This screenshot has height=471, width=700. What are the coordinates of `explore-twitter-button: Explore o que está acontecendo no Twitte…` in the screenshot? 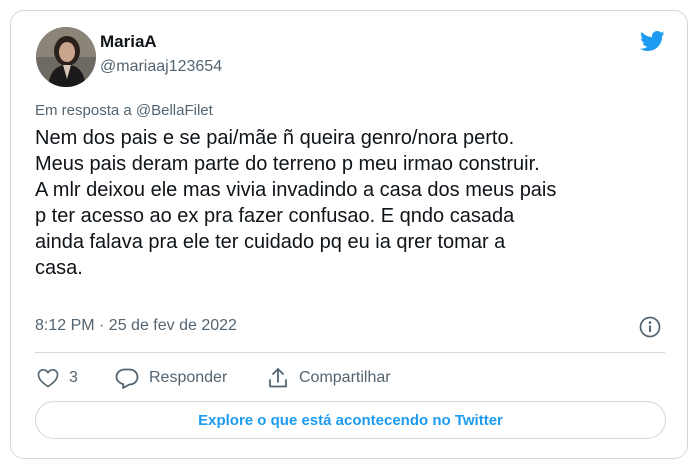 It's located at (350, 420).